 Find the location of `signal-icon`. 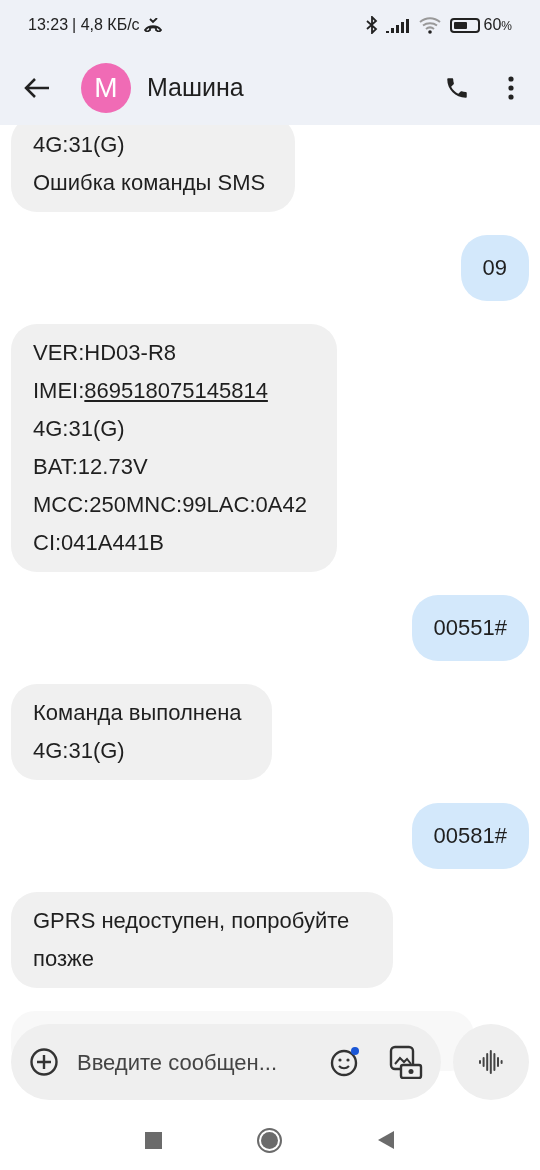

signal-icon is located at coordinates (397, 25).